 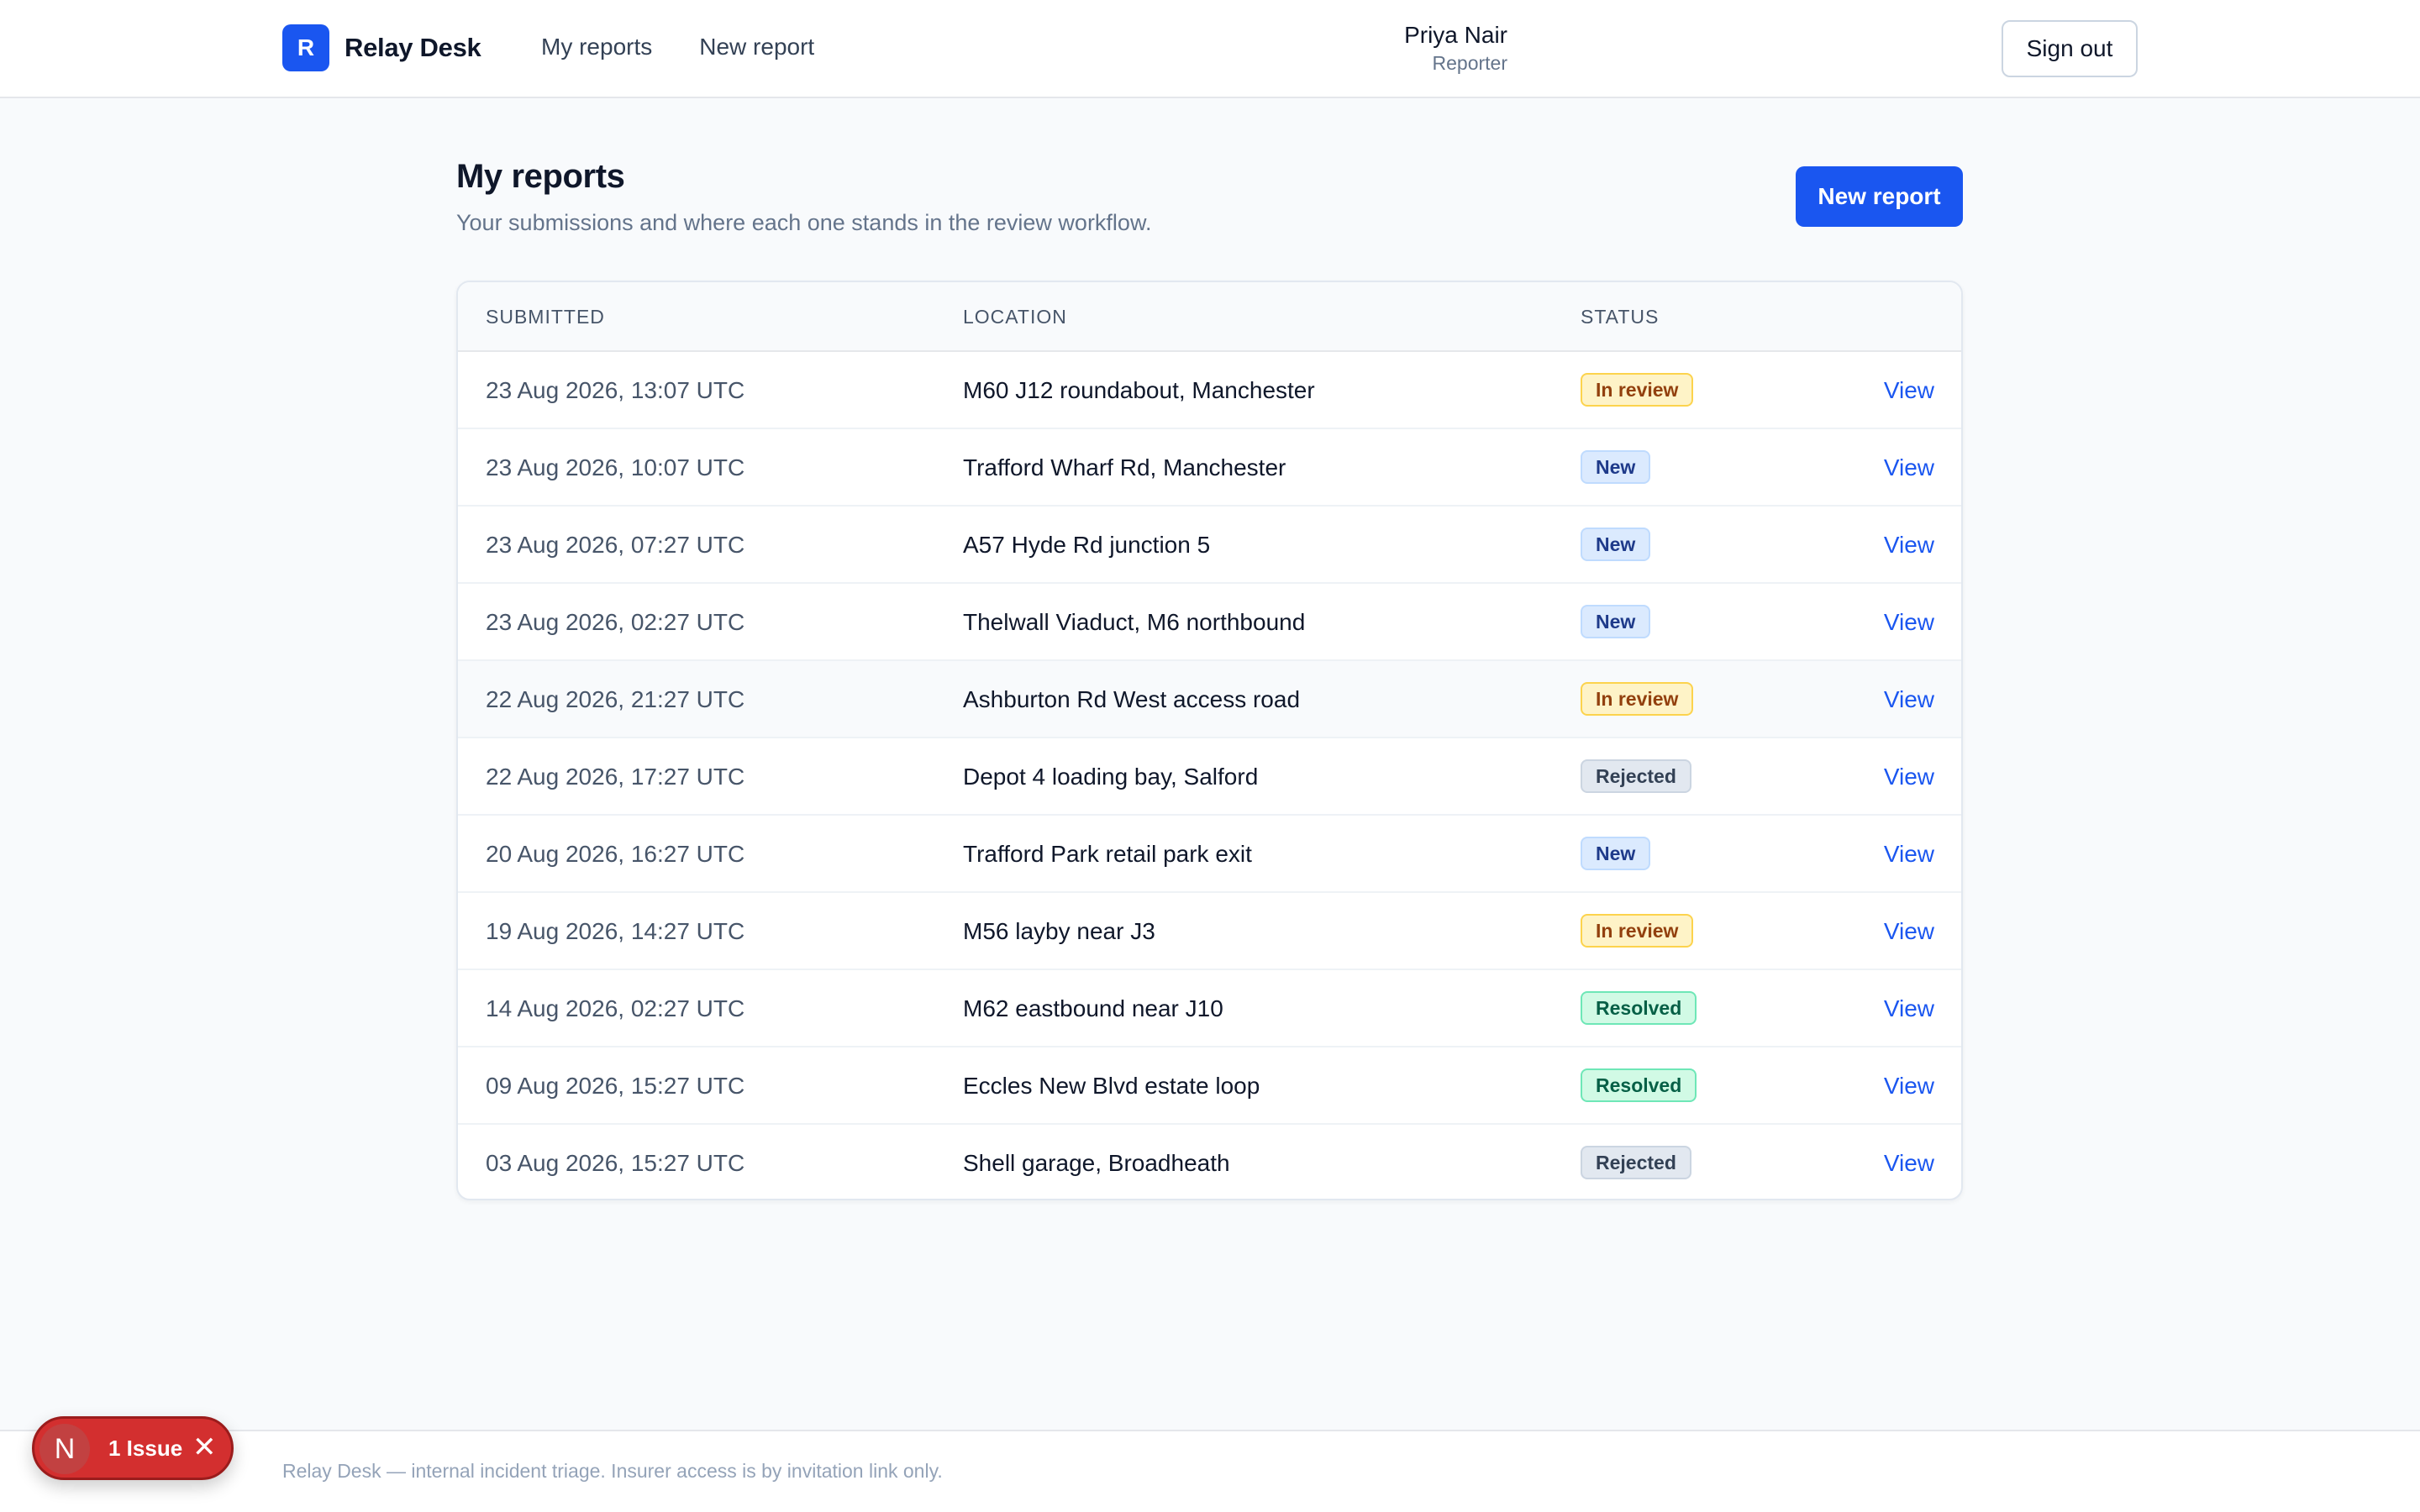 What do you see at coordinates (1093, 1008) in the screenshot?
I see `location-cell: M62 eastbound near J10` at bounding box center [1093, 1008].